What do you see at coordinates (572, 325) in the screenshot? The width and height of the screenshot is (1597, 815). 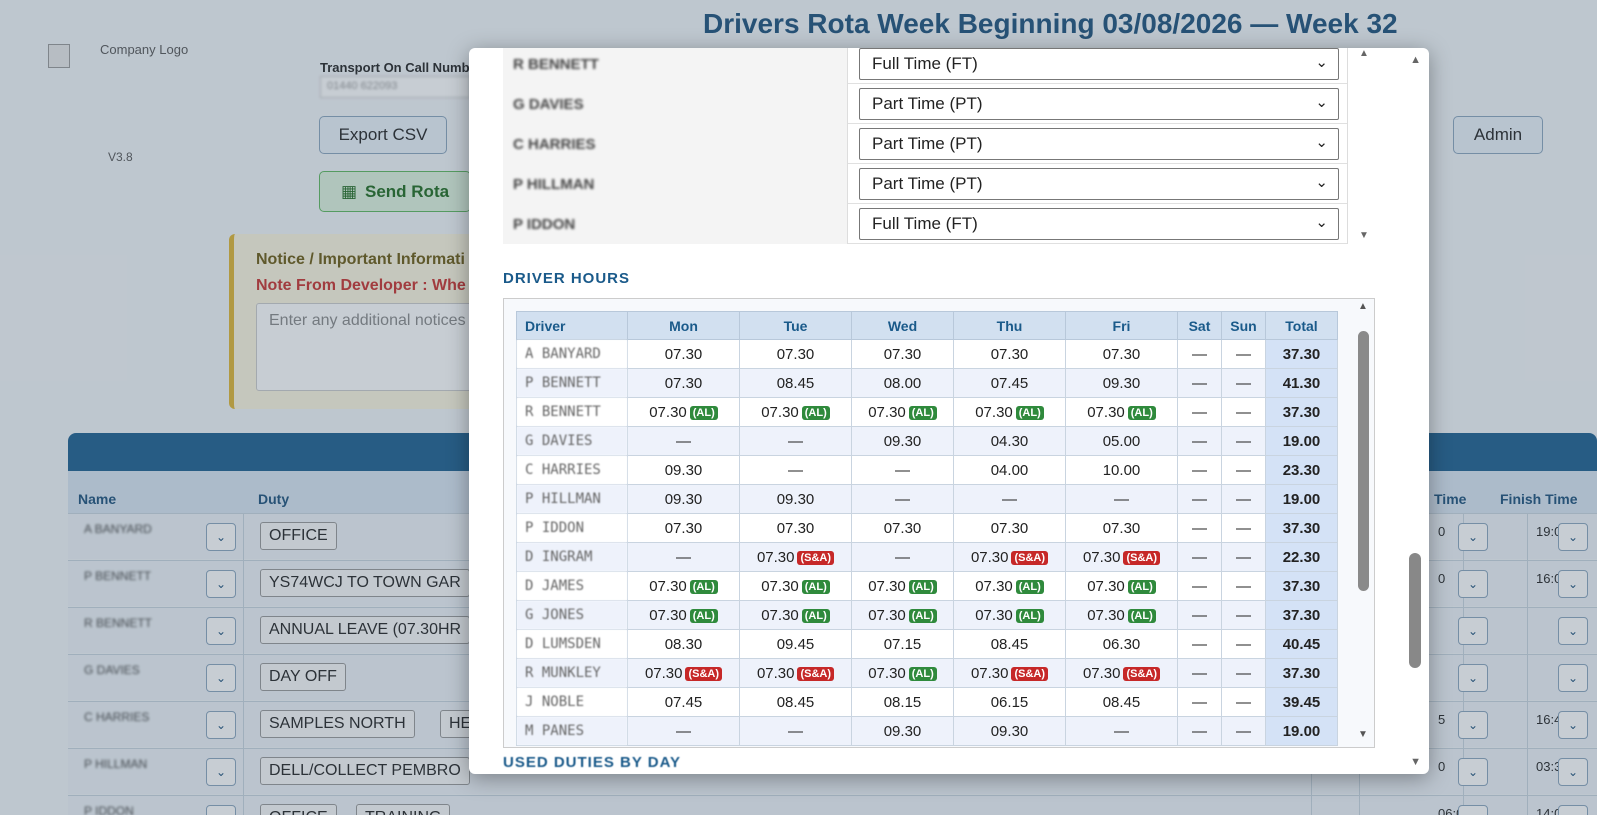 I see `hours-col-header: Driver` at bounding box center [572, 325].